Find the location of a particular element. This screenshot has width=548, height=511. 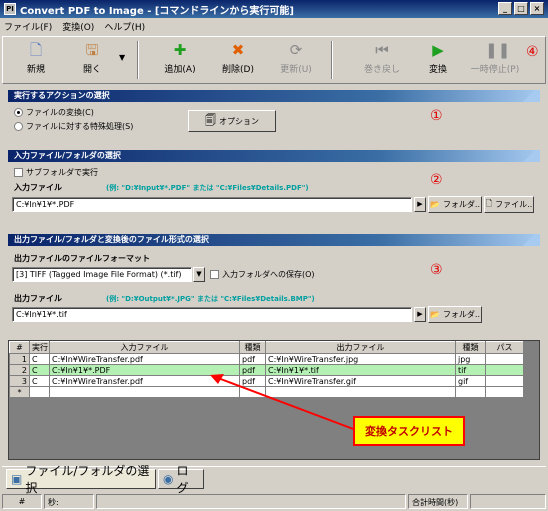

tab-log: ◉ ログ is located at coordinates (181, 479).